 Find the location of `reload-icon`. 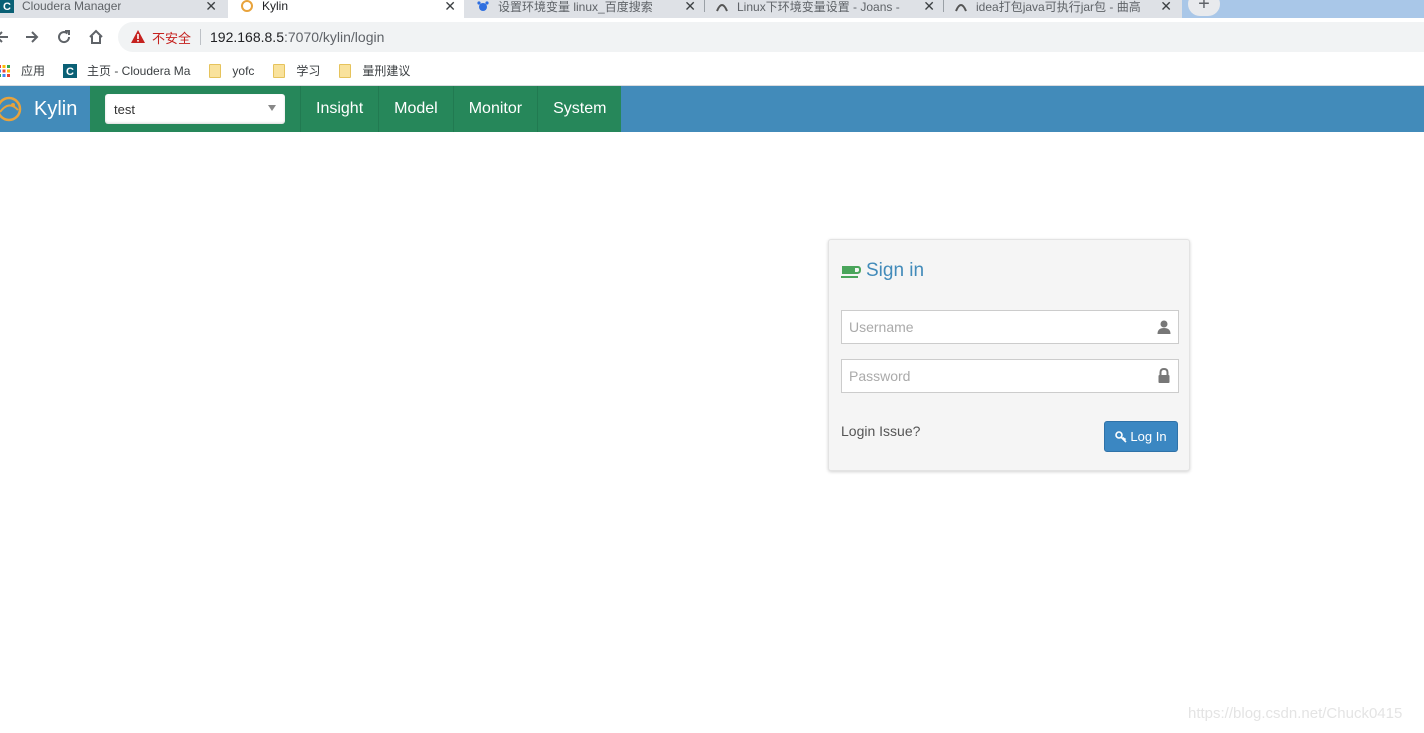

reload-icon is located at coordinates (64, 37).